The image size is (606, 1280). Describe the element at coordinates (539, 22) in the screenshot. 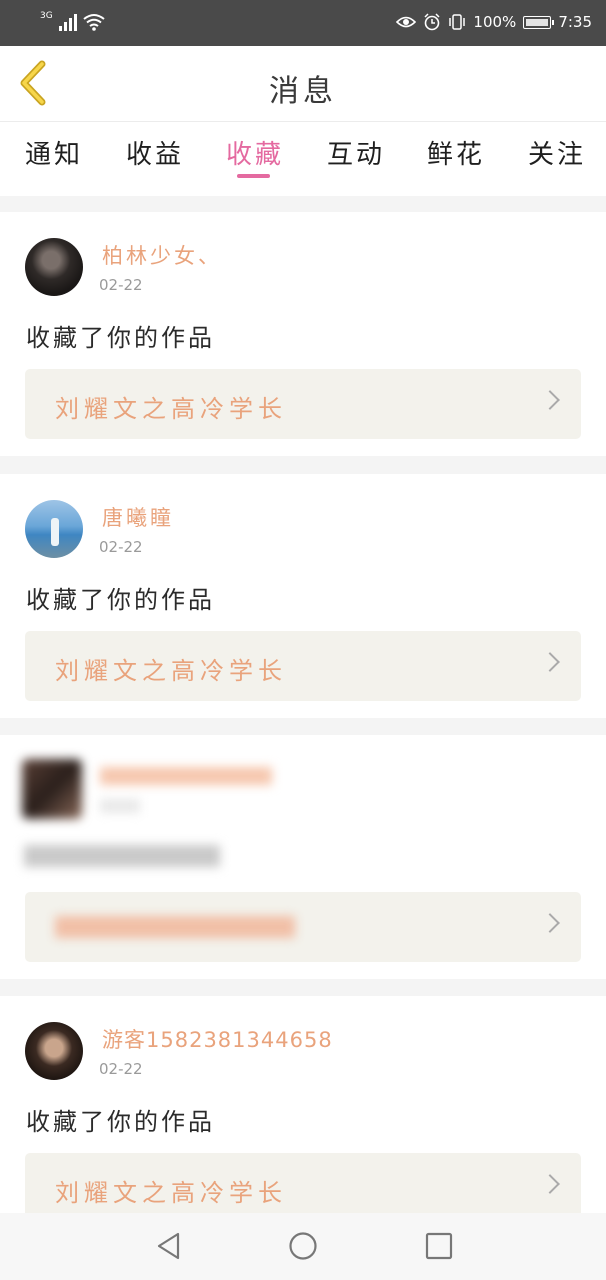

I see `battery-icon` at that location.